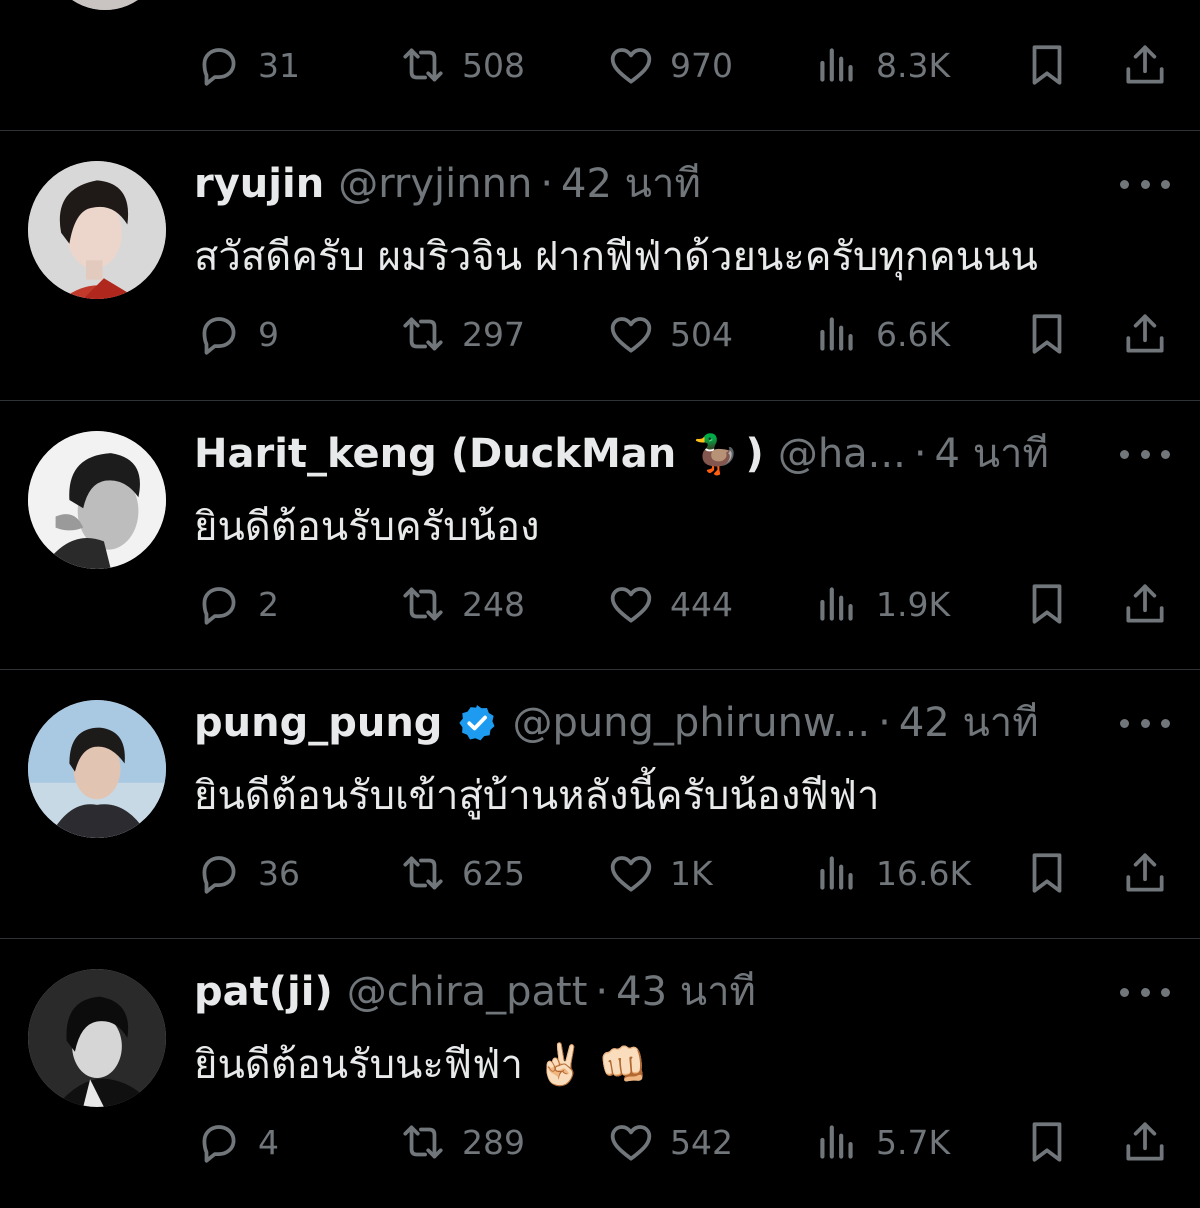  Describe the element at coordinates (992, 454) in the screenshot. I see `timestamp: 4 นาที` at that location.